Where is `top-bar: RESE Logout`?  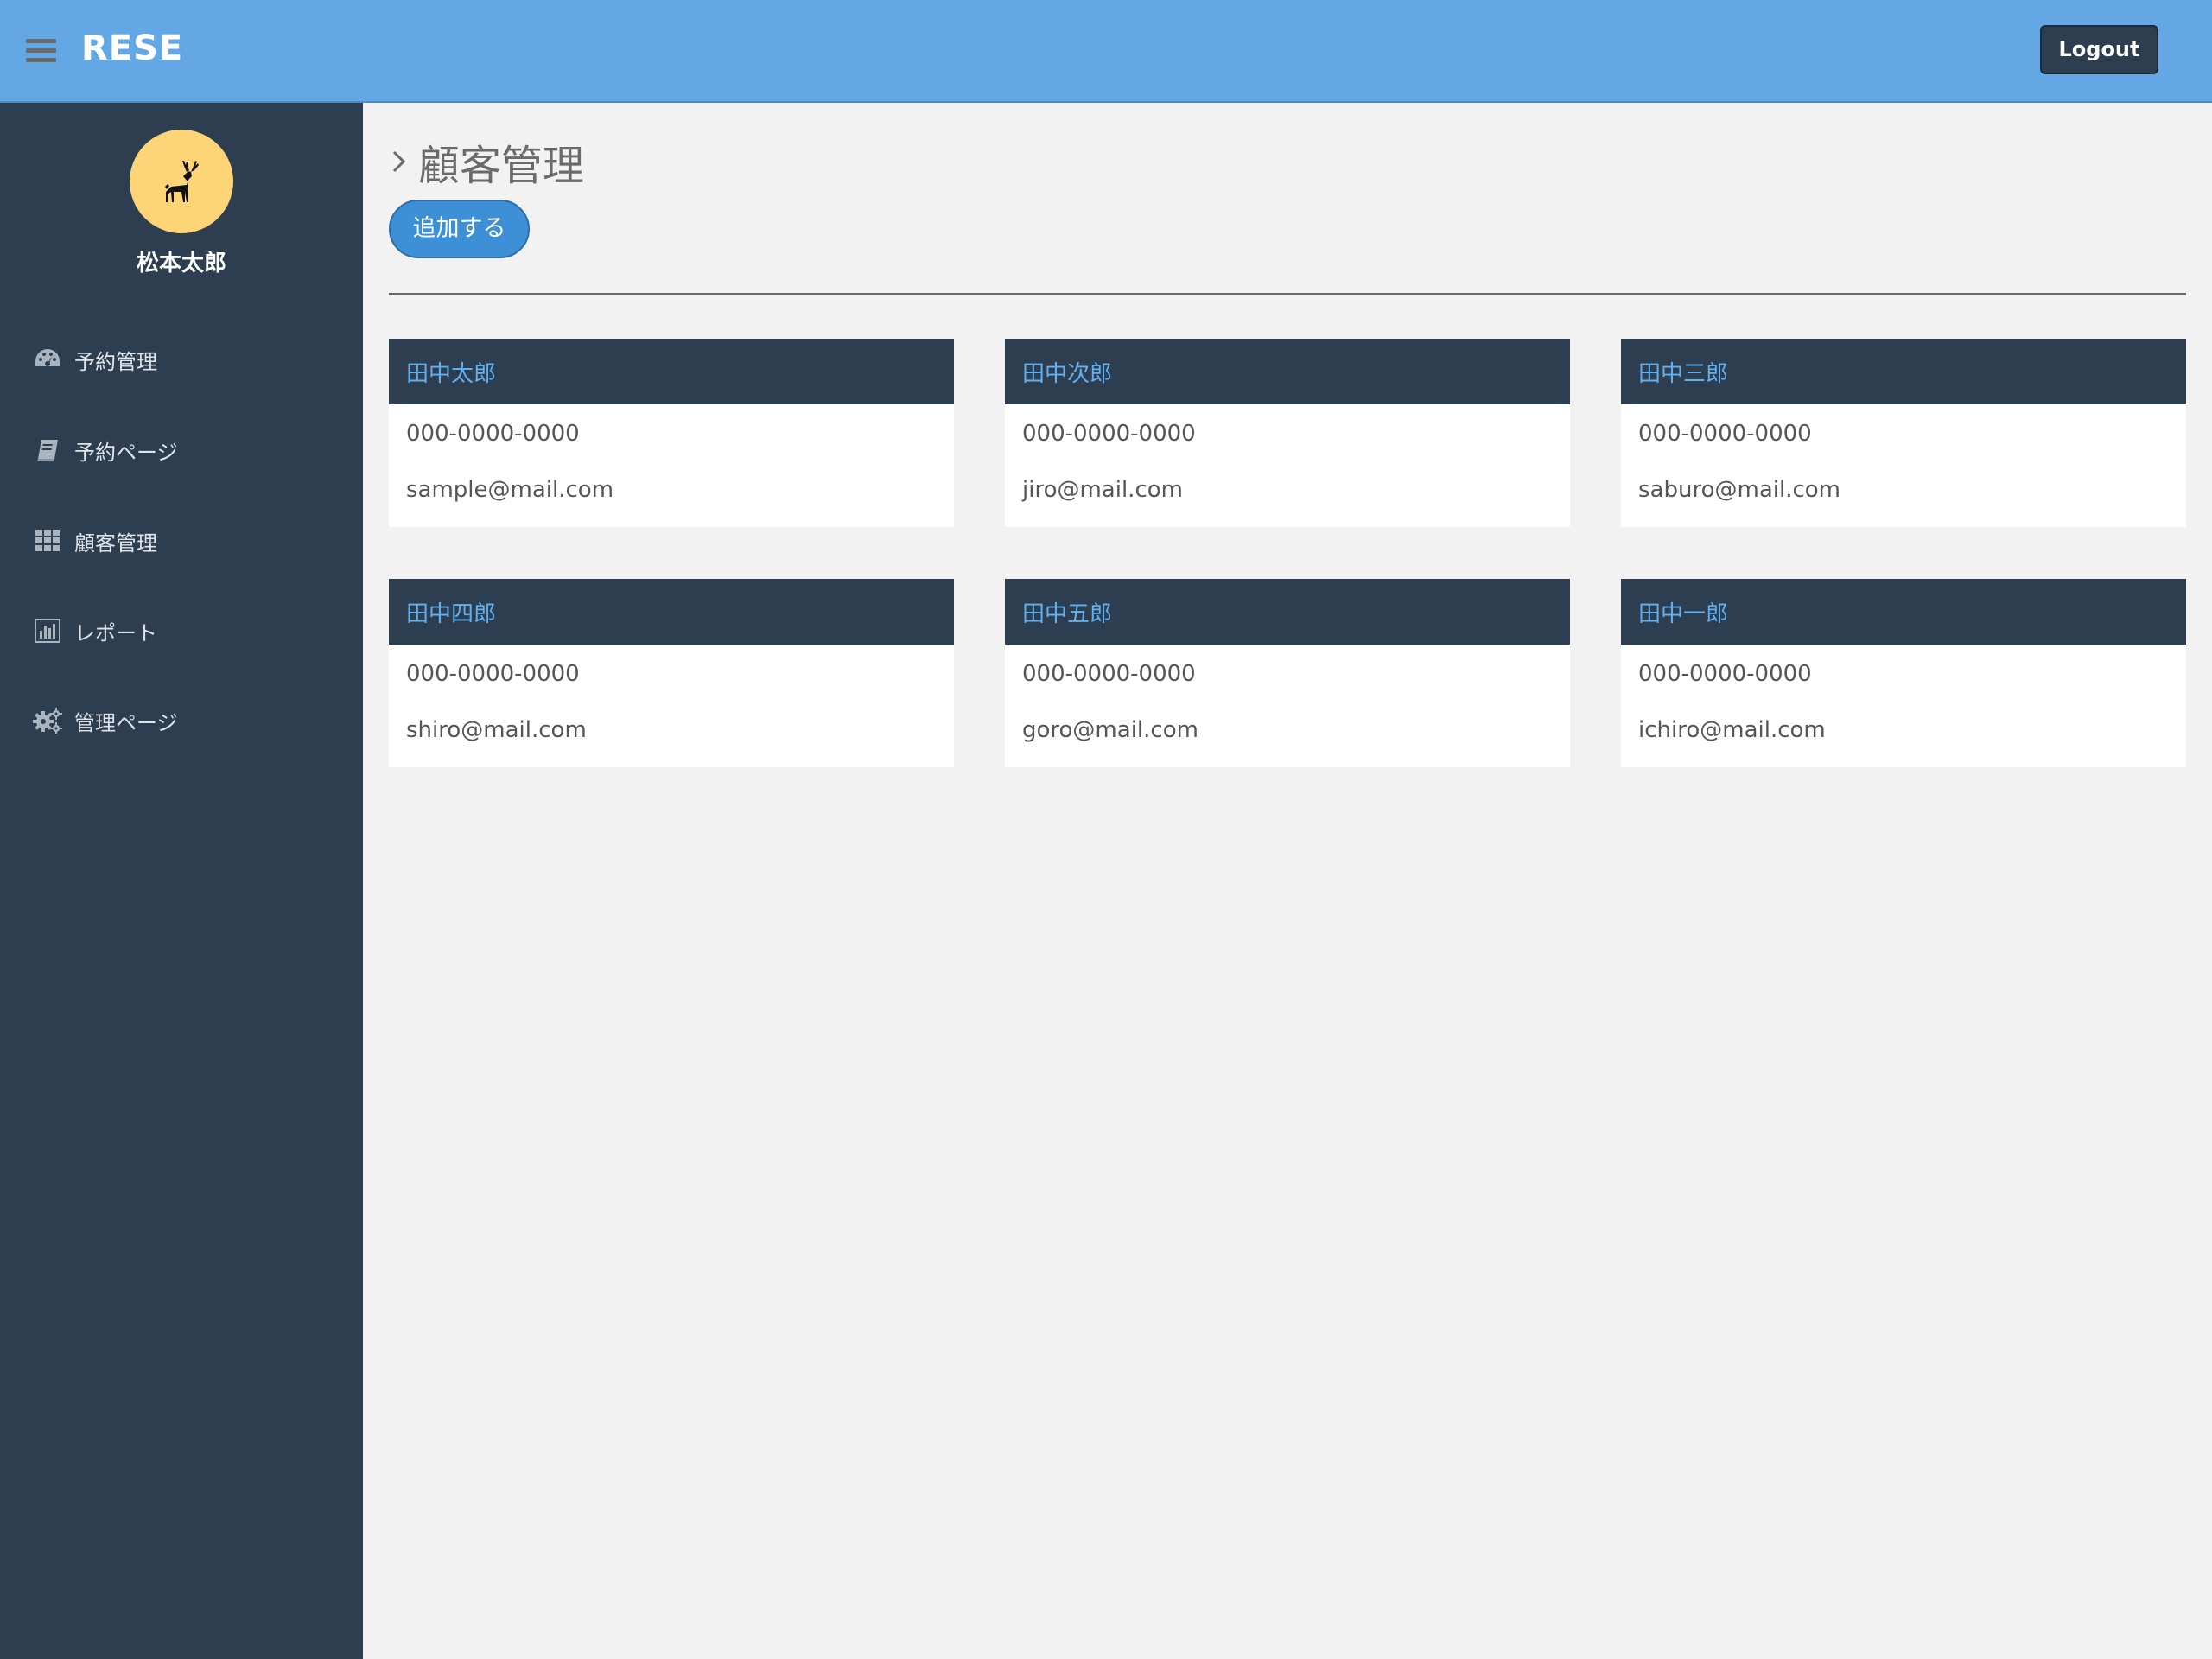 top-bar: RESE Logout is located at coordinates (1106, 51).